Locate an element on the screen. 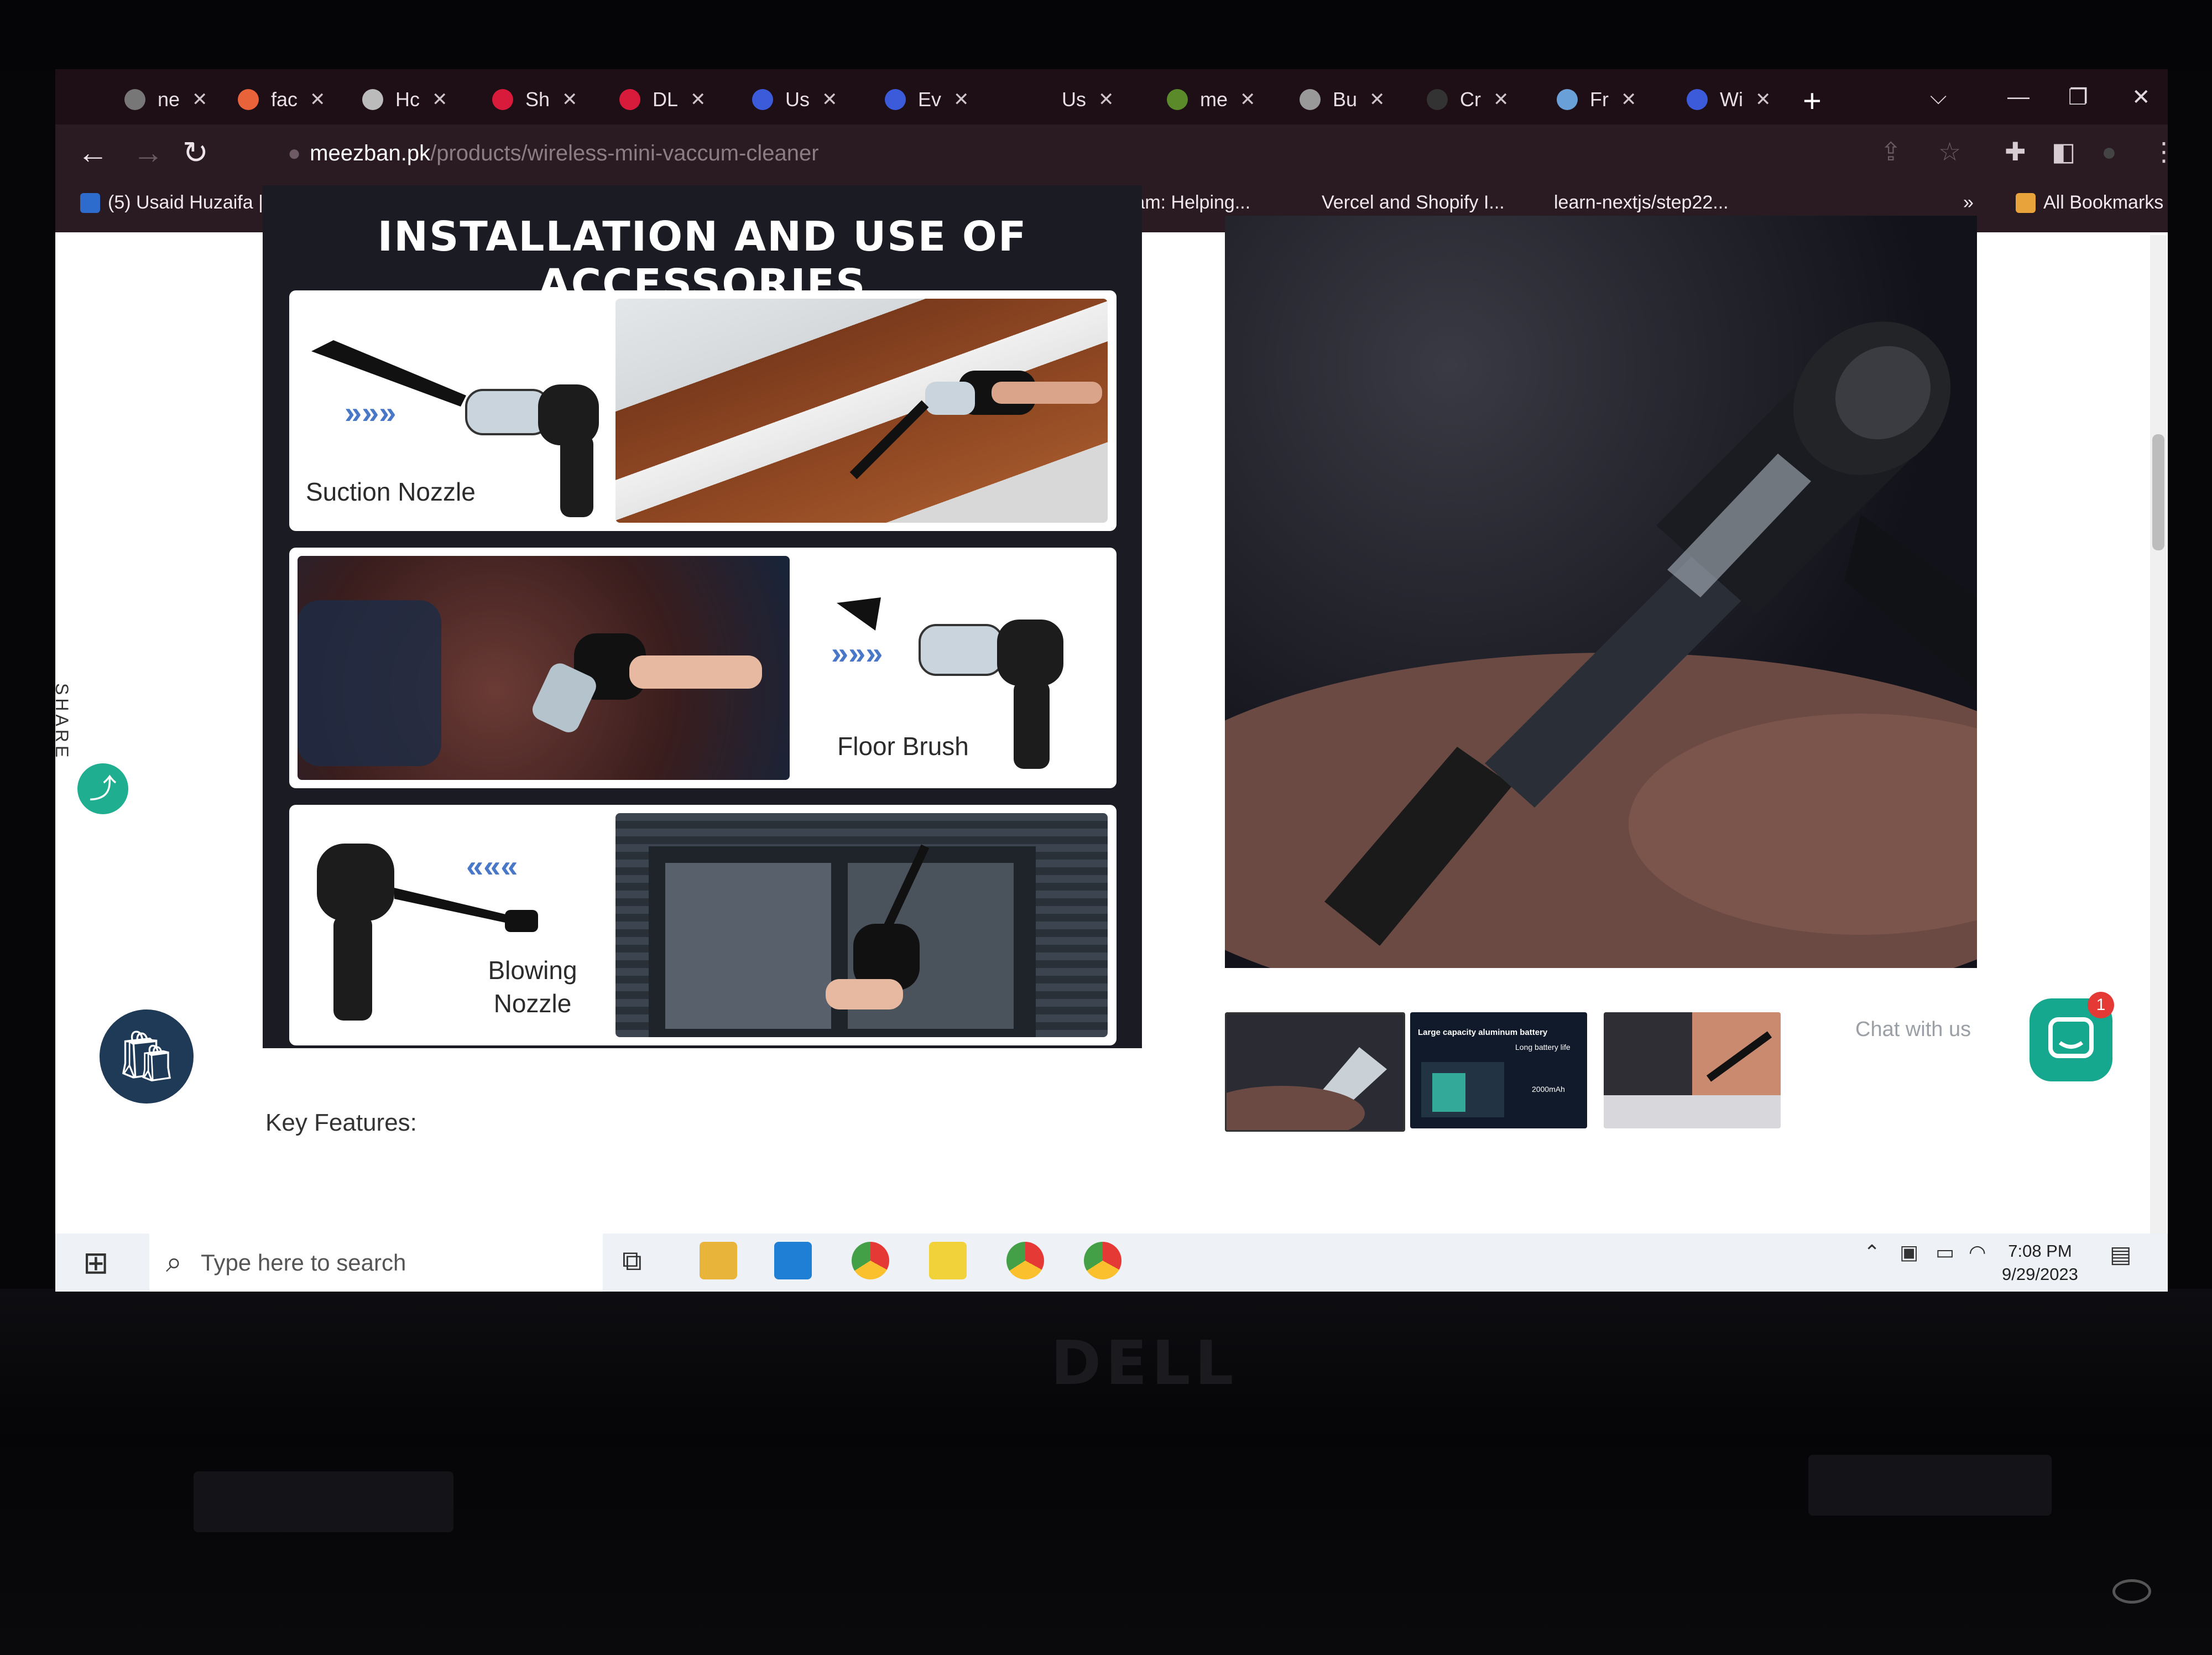 This screenshot has height=1655, width=2212. url-path: /products/wireless-mini-vaccum-cleaner is located at coordinates (625, 153).